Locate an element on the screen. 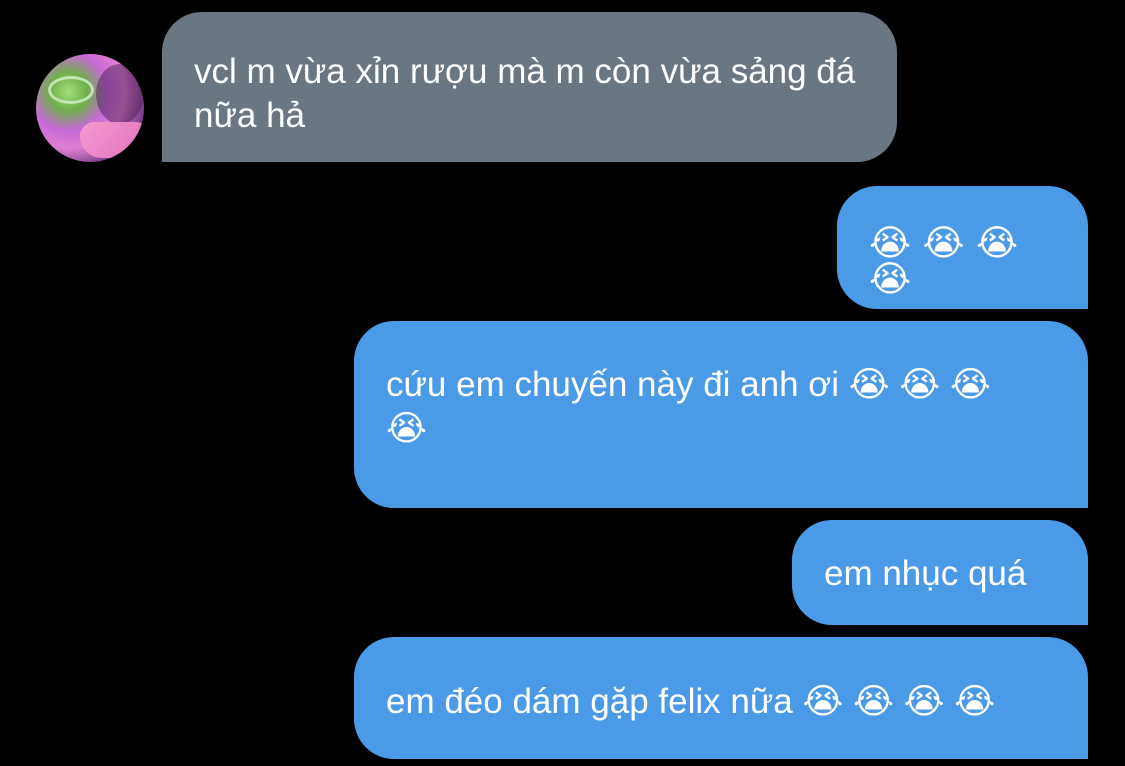 This screenshot has width=1125, height=766. message-text: em đéo dám gặp felix nữa 😭 😭 😭 😭 is located at coordinates (691, 701).